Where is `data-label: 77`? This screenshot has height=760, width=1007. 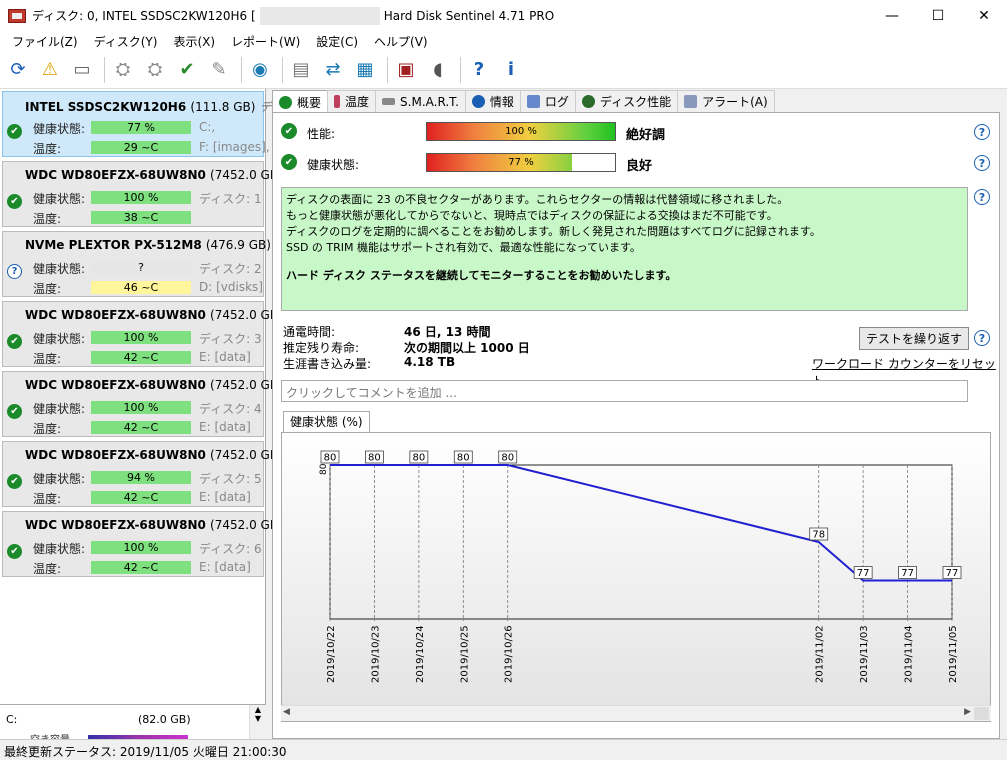
data-label: 77 is located at coordinates (952, 573).